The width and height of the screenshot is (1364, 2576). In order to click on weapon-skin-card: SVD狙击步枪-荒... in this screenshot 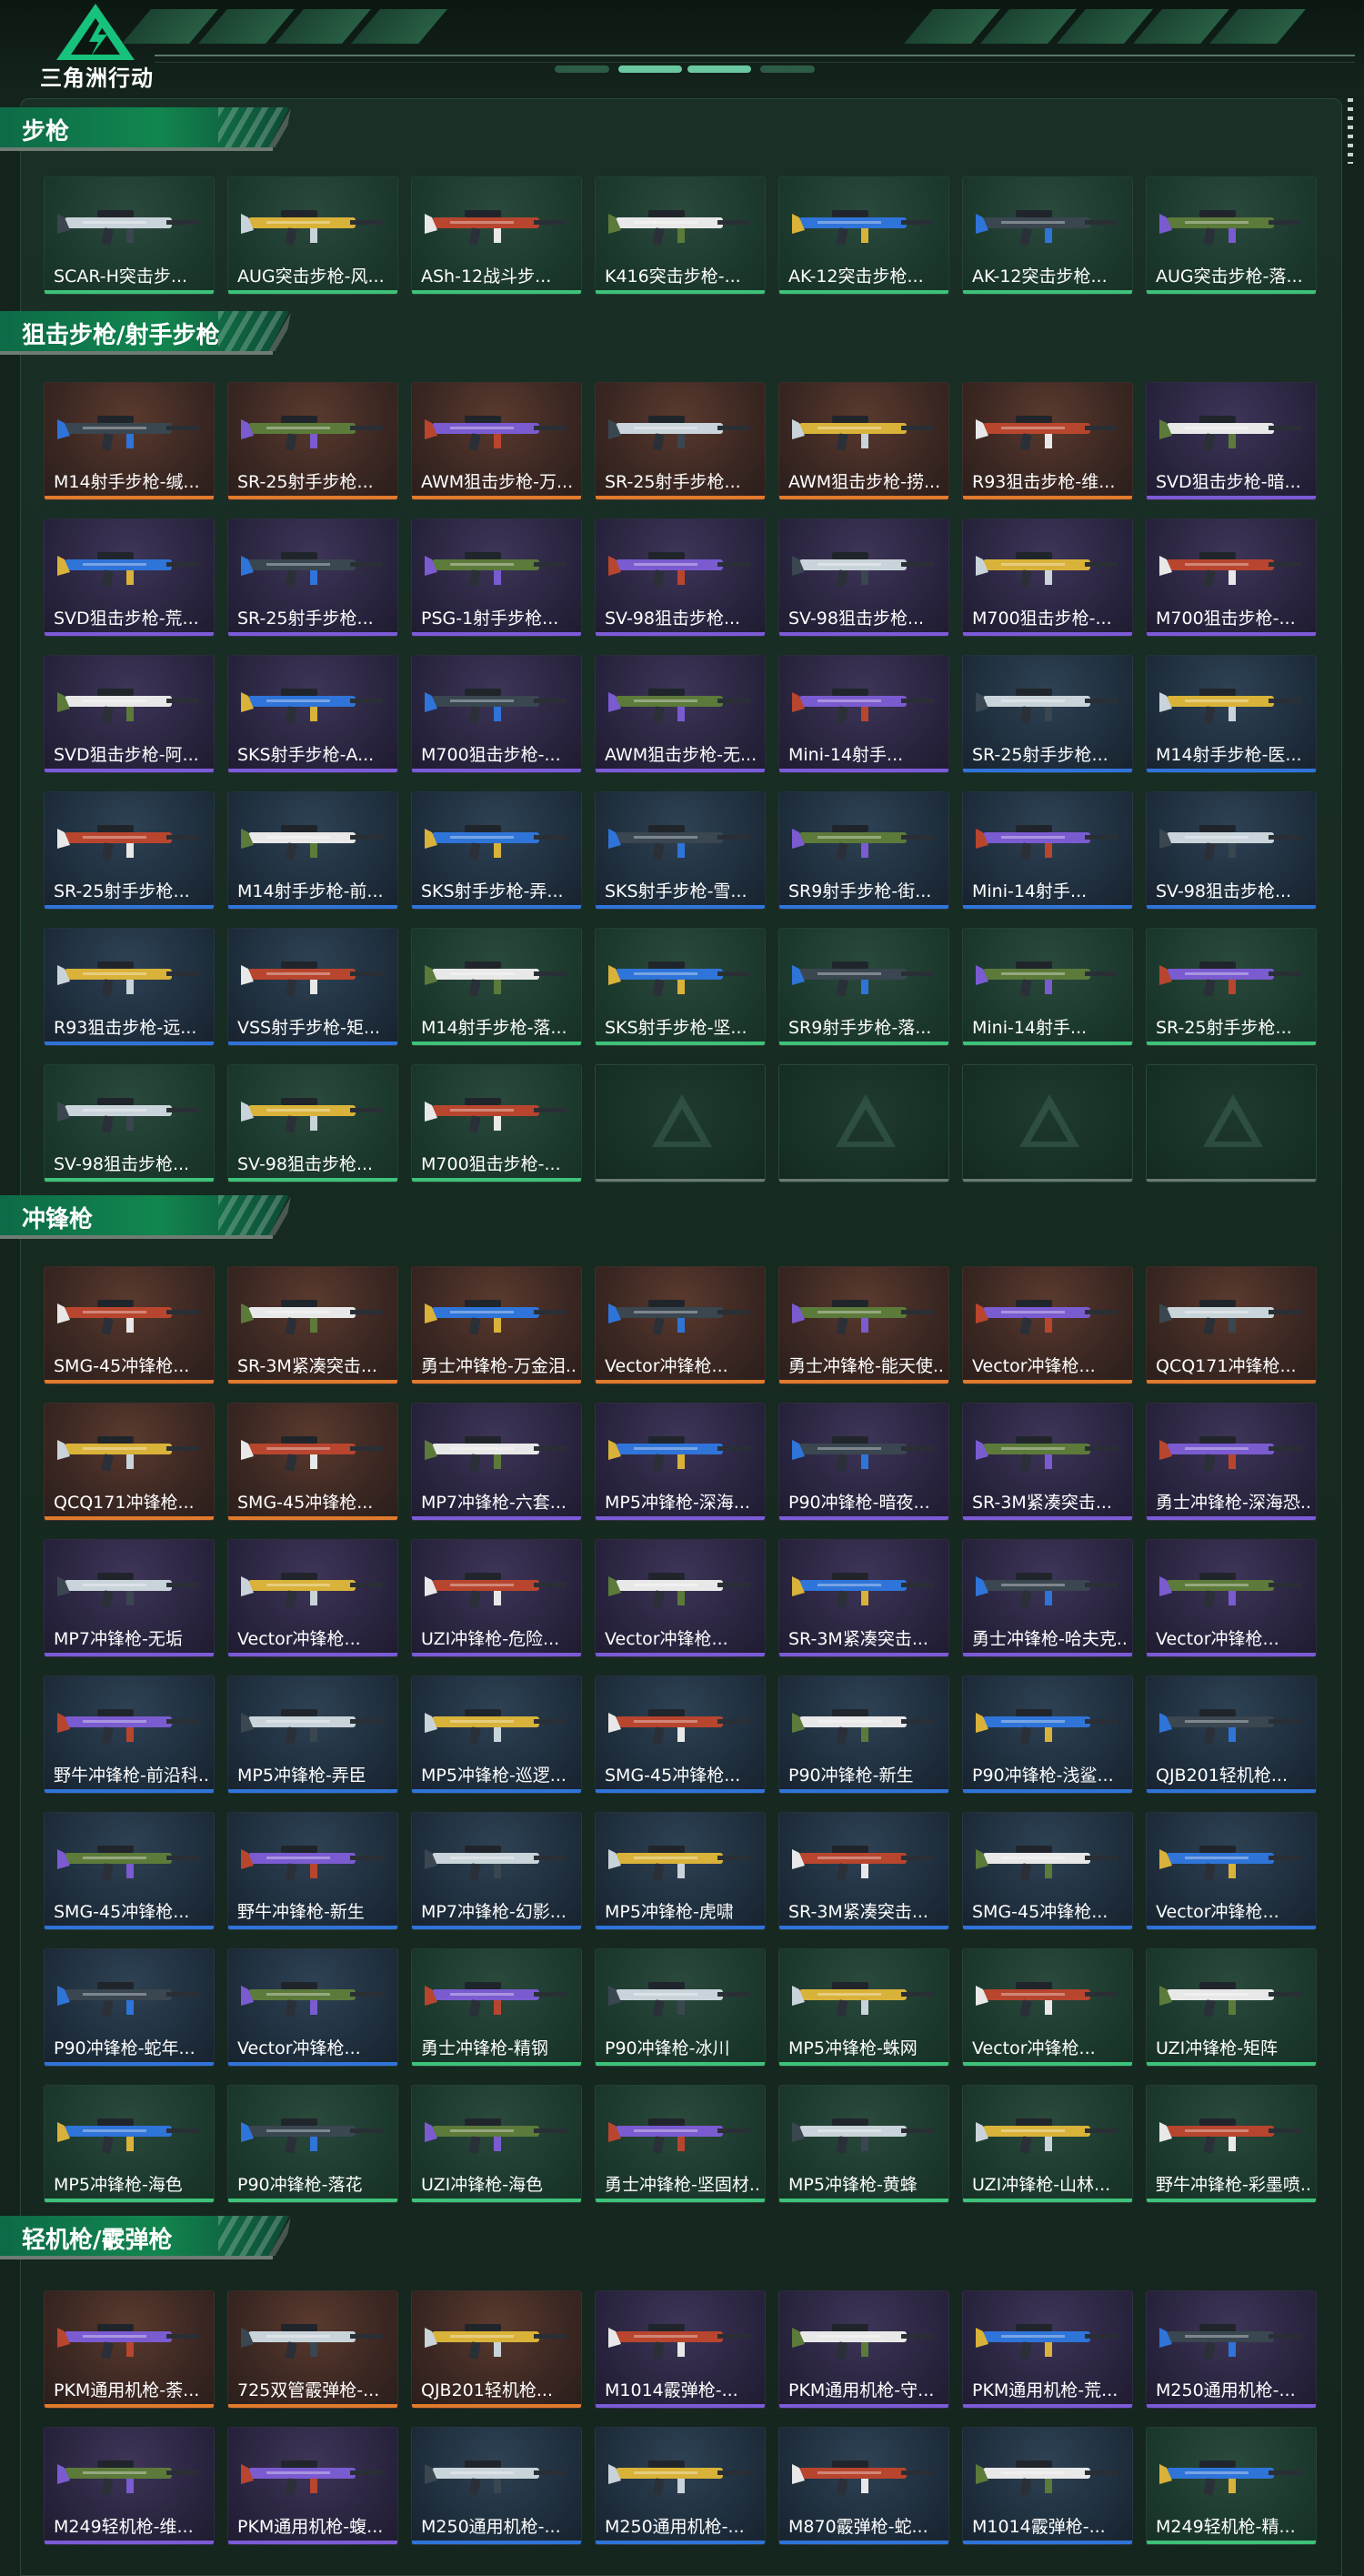, I will do `click(129, 577)`.